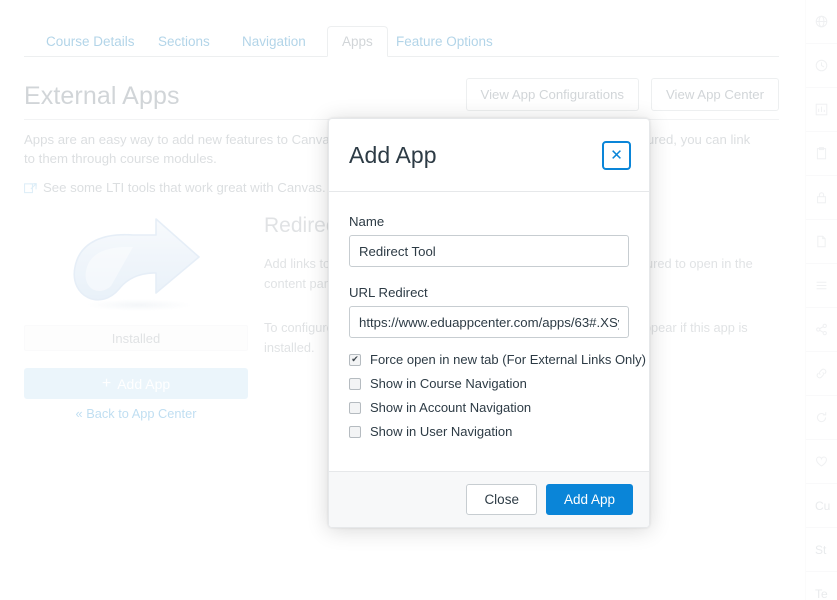 Image resolution: width=837 pixels, height=600 pixels. Describe the element at coordinates (616, 155) in the screenshot. I see `close-icon: ✕` at that location.